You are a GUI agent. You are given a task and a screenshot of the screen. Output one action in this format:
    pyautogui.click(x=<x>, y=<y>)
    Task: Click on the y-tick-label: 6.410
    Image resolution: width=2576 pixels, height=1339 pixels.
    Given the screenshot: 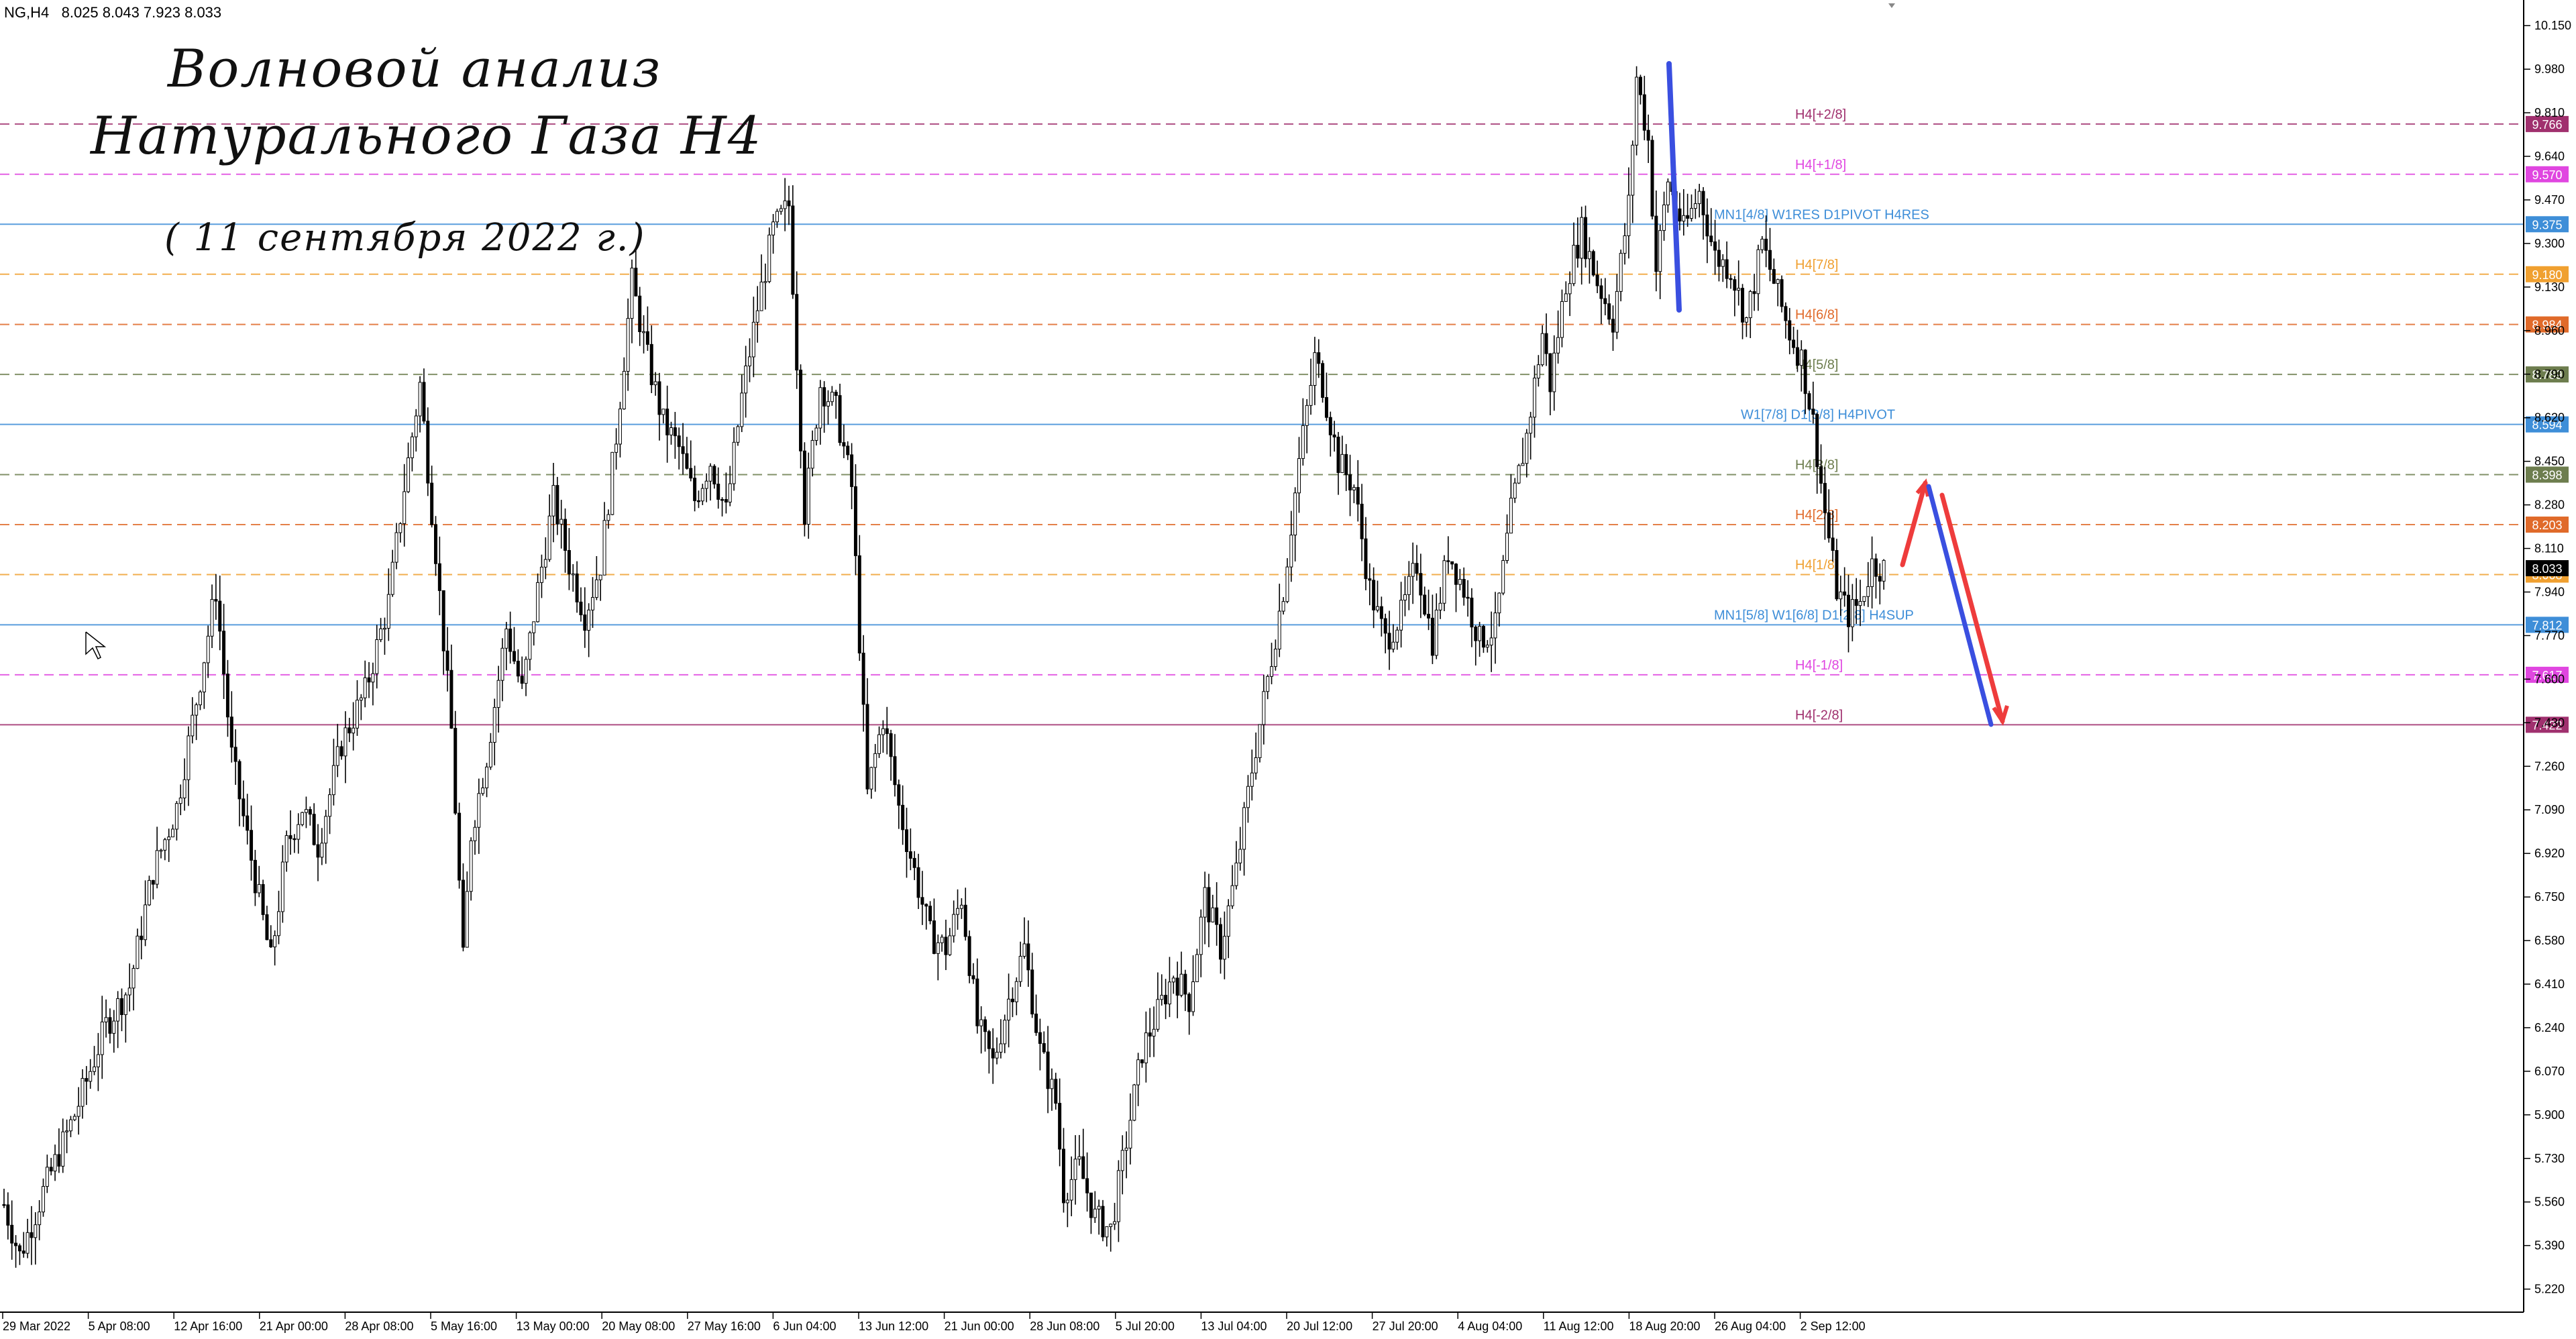 What is the action you would take?
    pyautogui.click(x=2549, y=984)
    